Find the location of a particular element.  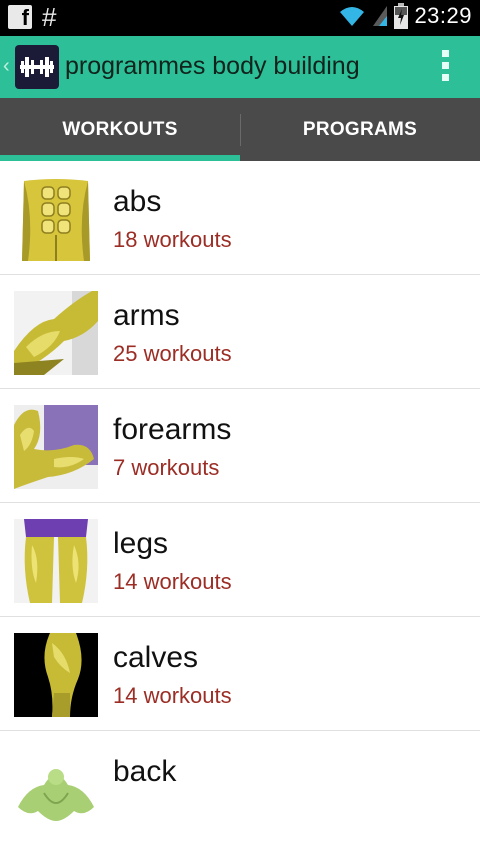

forearms-muscle-image is located at coordinates (56, 447).